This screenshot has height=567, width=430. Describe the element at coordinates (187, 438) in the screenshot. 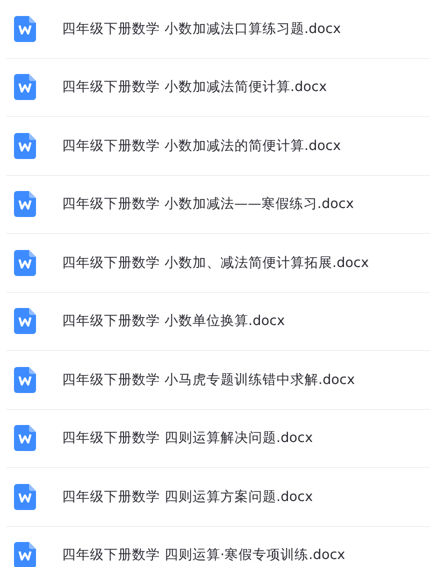

I see `file-name: 四年级下册数学 四则运算解决问题.docx` at that location.